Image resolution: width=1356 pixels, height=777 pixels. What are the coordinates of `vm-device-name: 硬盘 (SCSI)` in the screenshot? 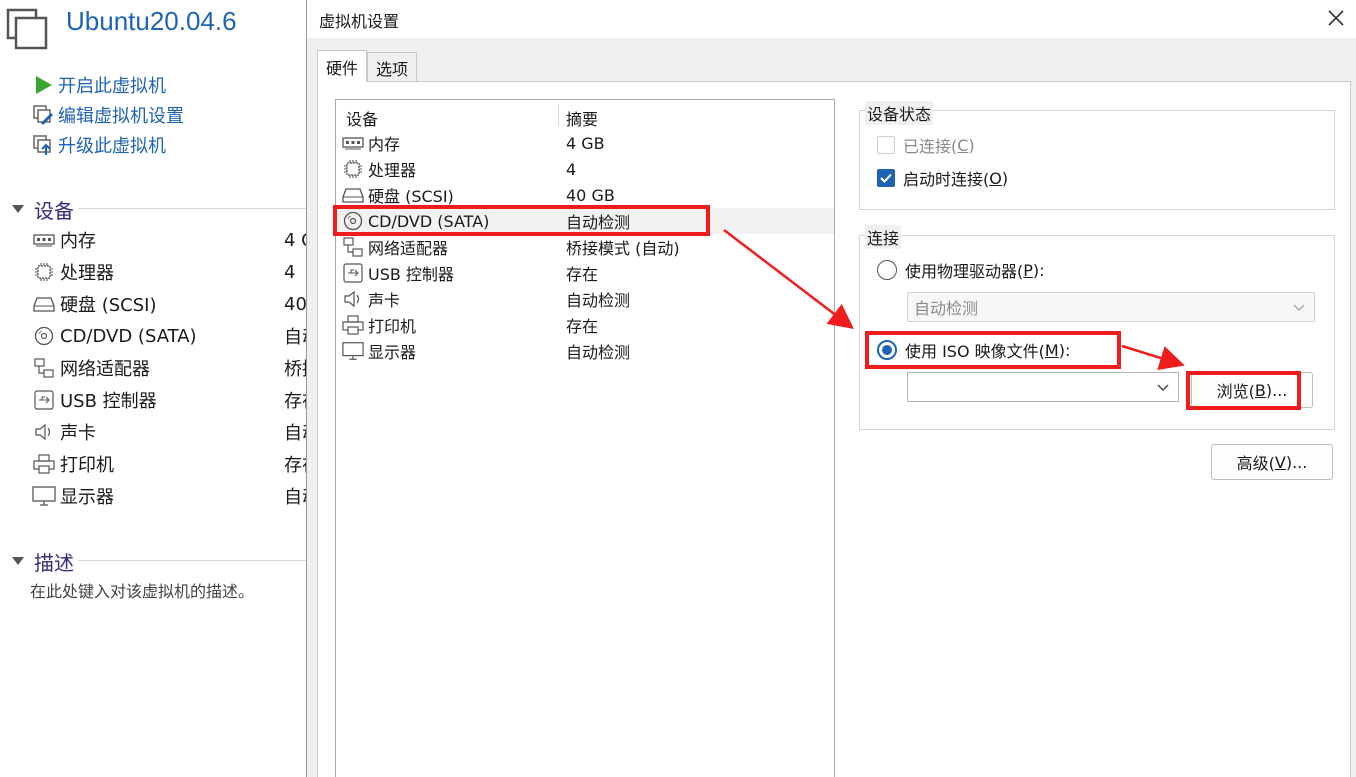 It's located at (108, 305).